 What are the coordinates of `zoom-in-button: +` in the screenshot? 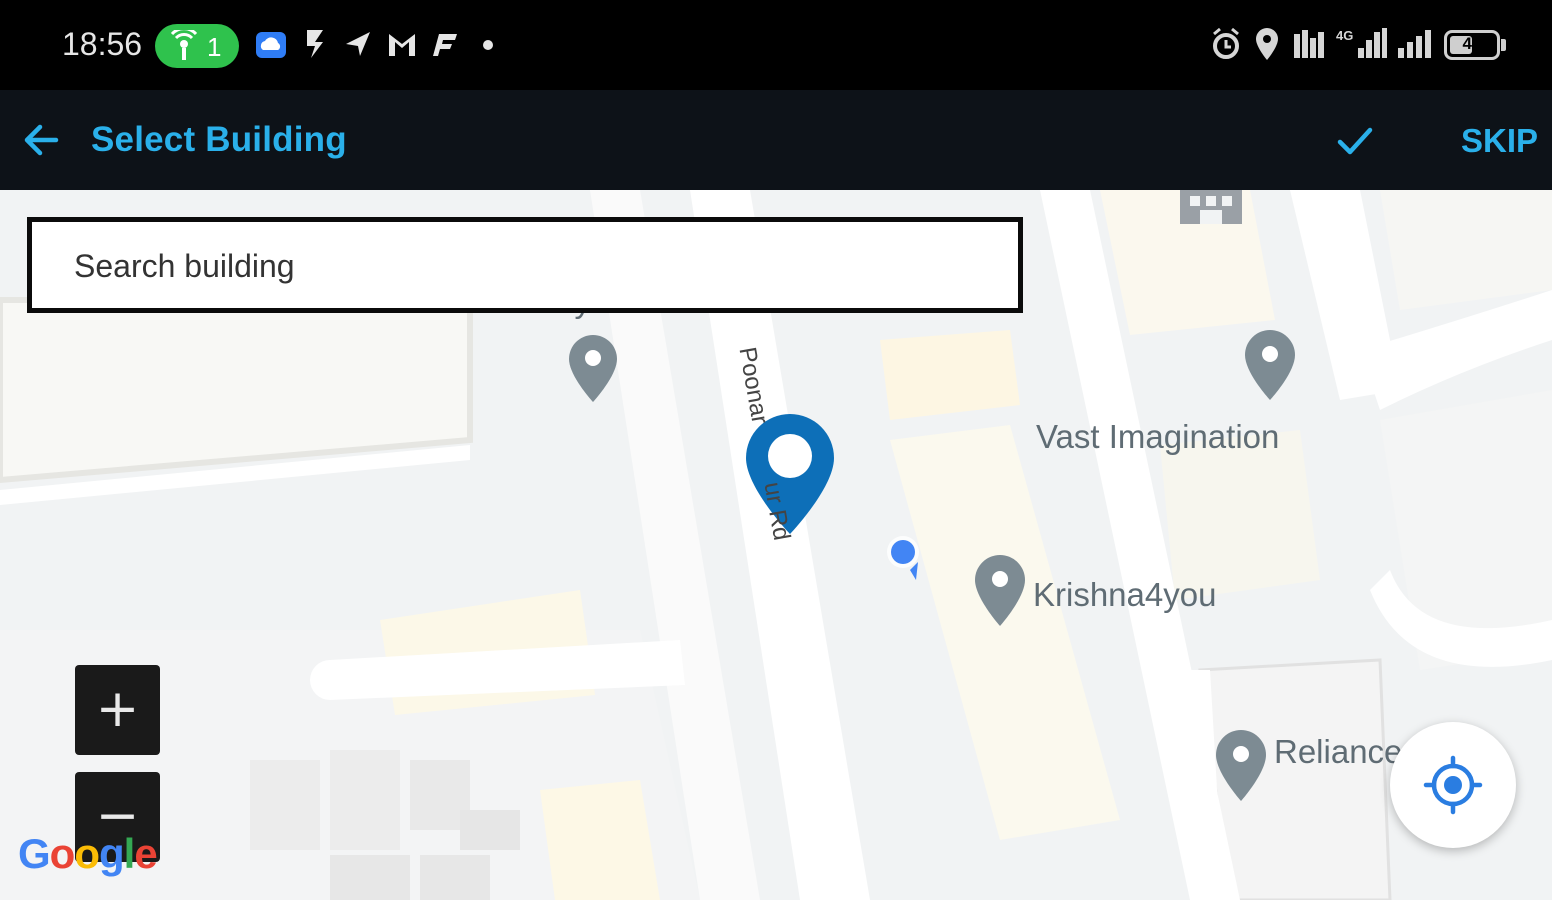 It's located at (117, 710).